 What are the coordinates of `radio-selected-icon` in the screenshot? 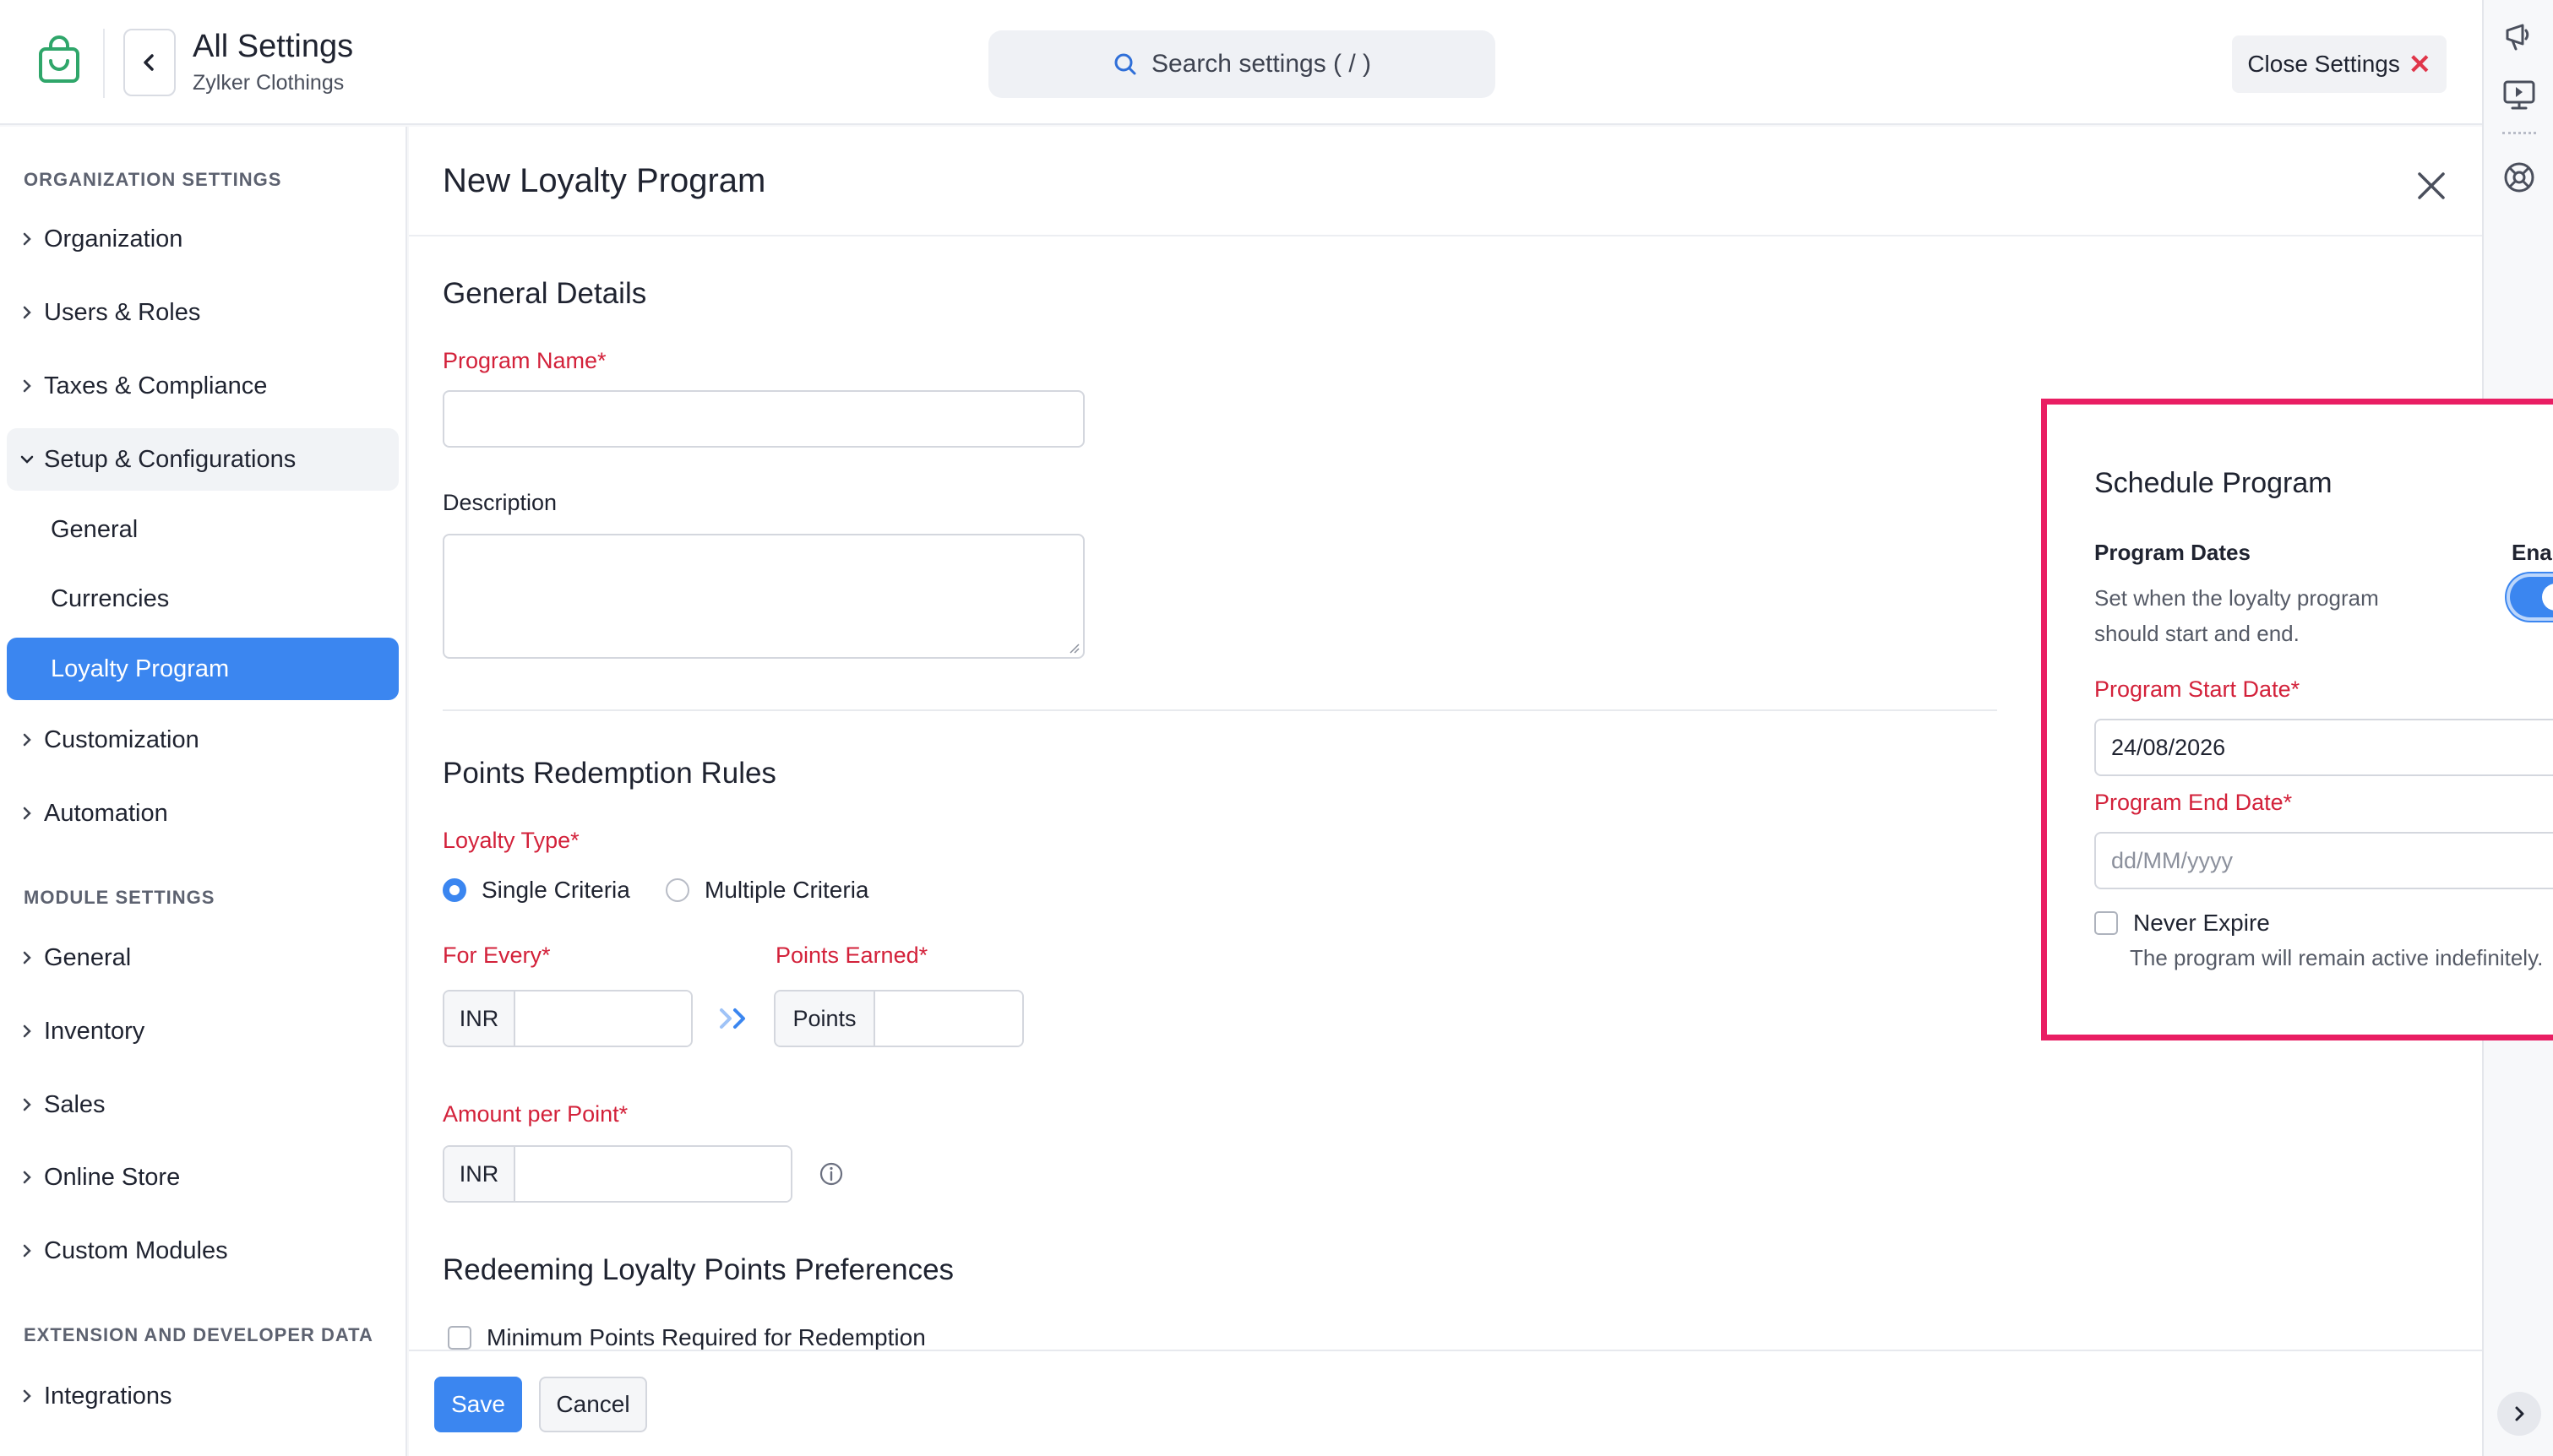 It's located at (454, 890).